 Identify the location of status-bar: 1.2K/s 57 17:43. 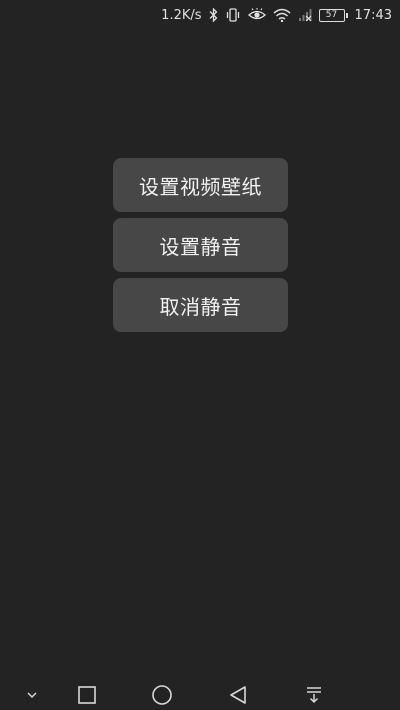
(200, 15).